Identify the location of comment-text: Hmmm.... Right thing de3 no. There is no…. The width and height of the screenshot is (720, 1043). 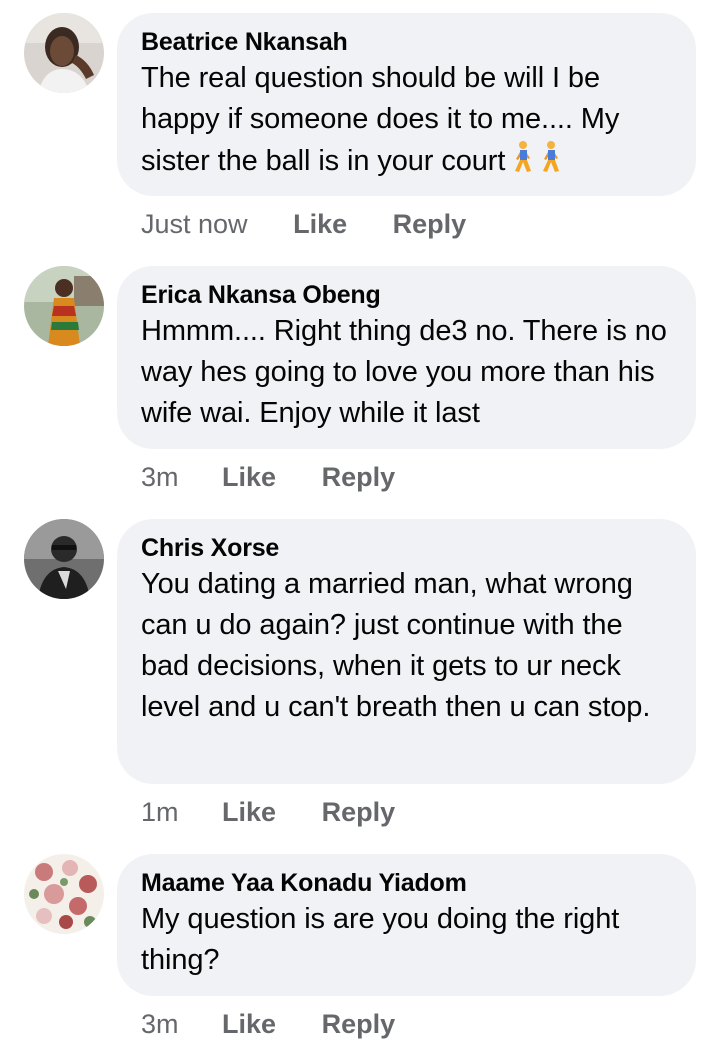
(404, 372).